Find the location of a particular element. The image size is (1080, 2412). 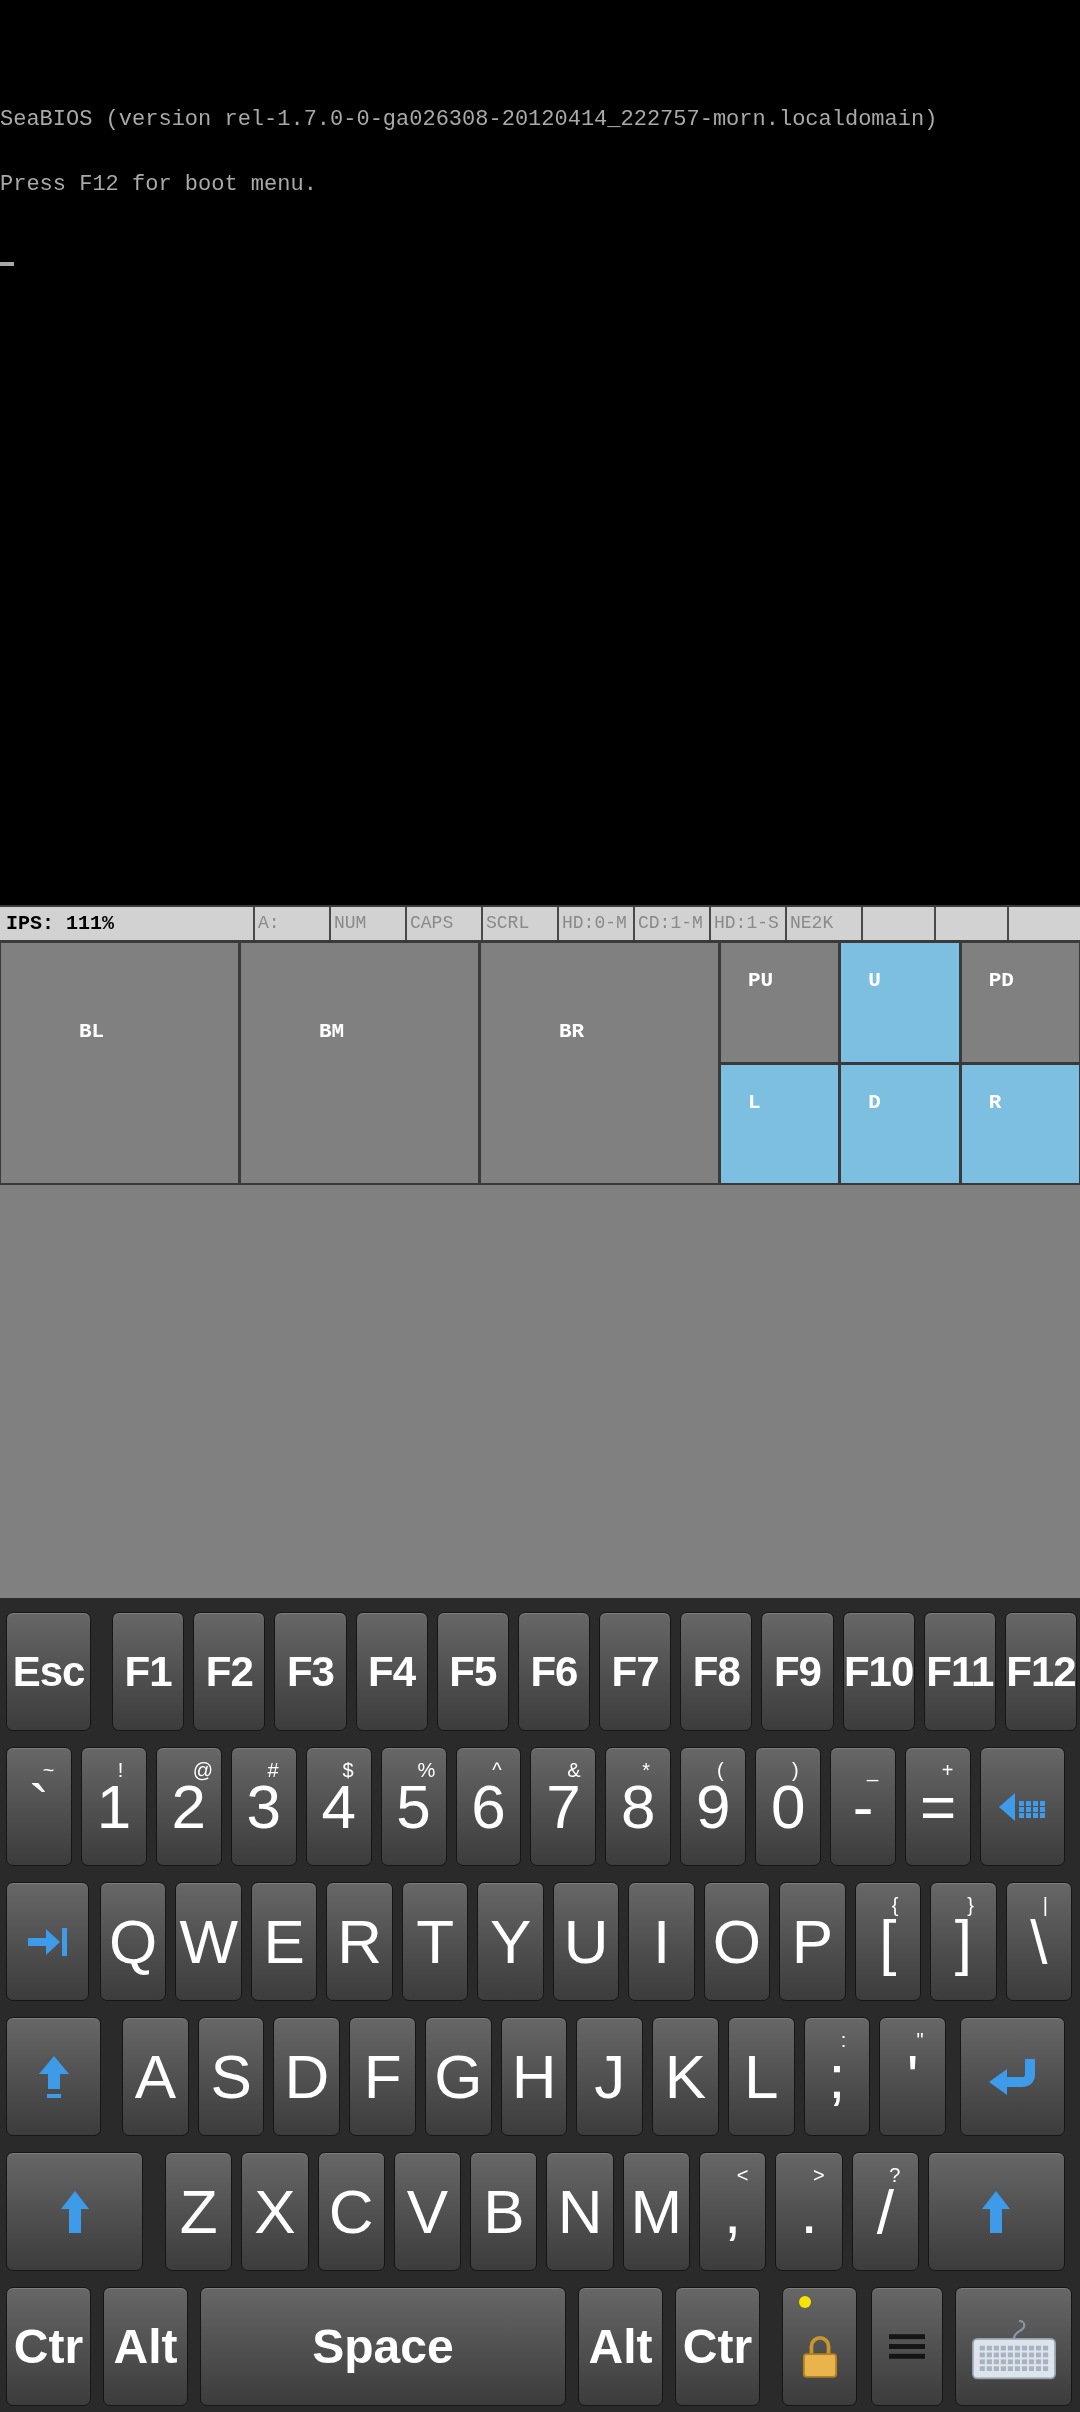

keyboard-key: 7& is located at coordinates (563, 1806).